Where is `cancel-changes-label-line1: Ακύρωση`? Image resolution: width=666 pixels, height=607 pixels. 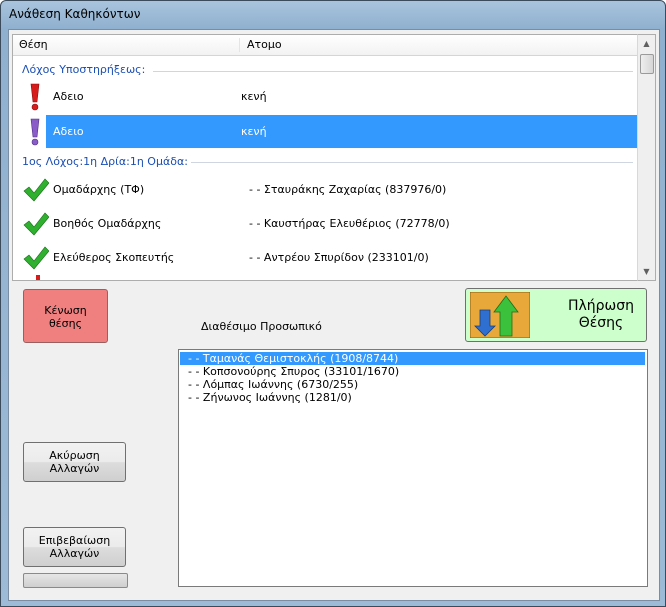
cancel-changes-label-line1: Ακύρωση is located at coordinates (74, 455).